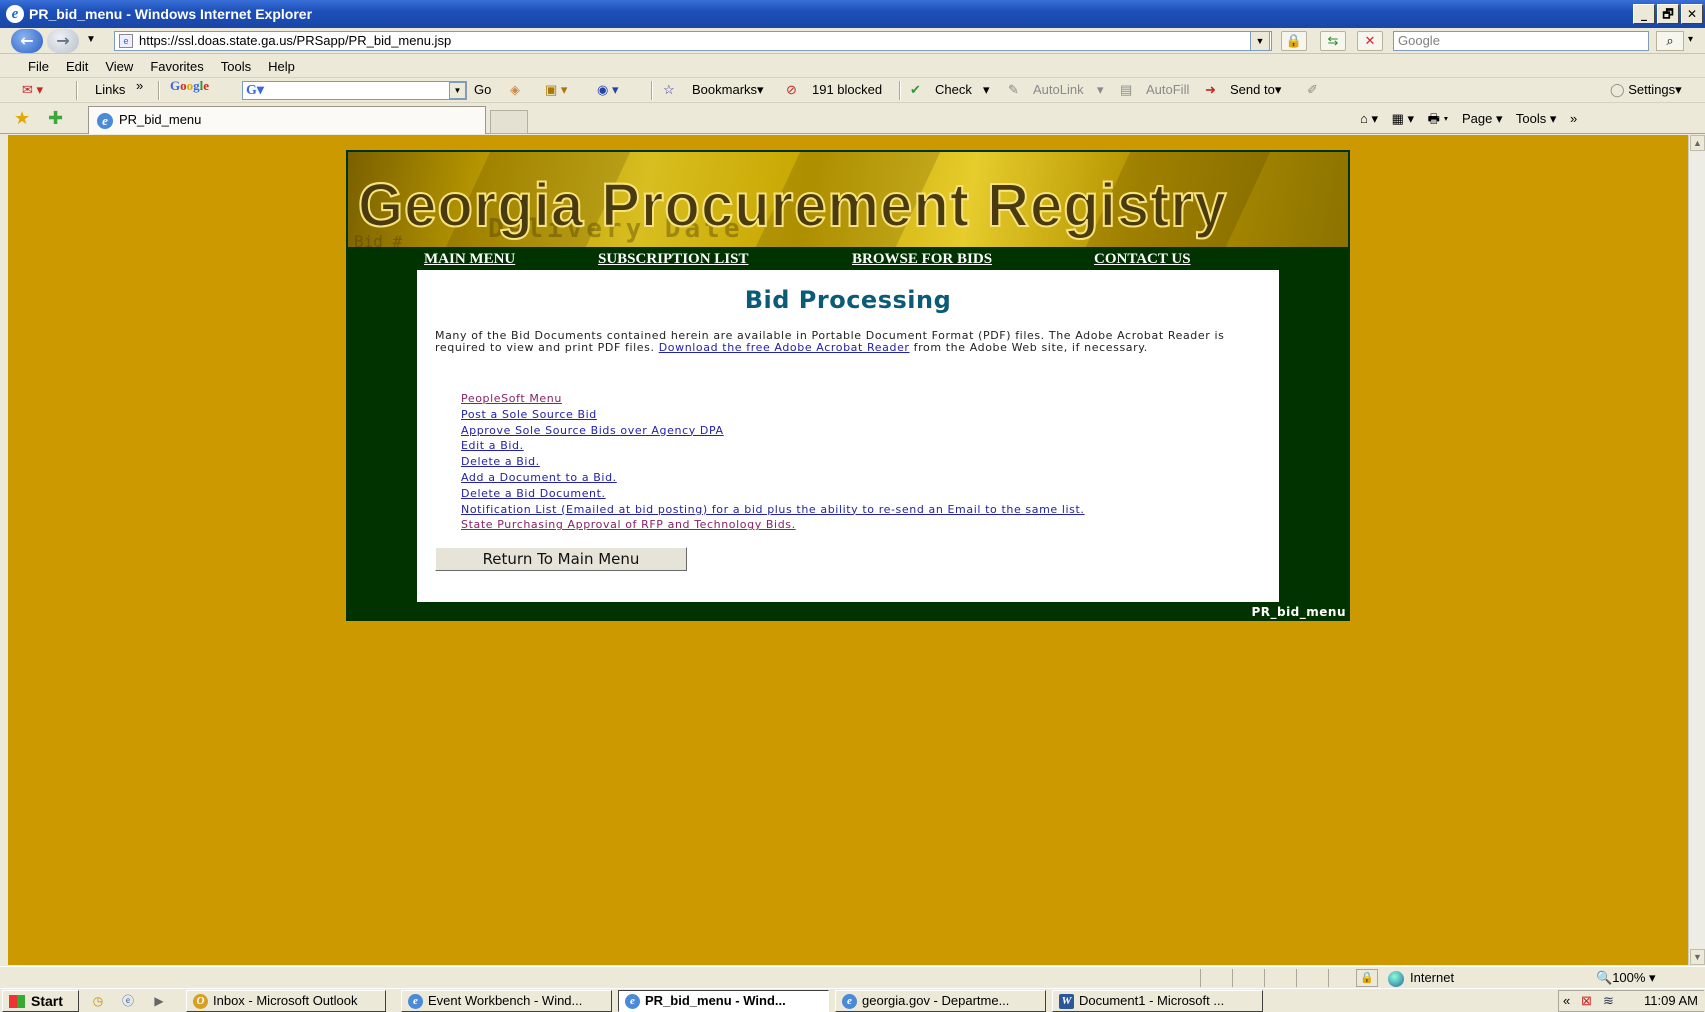  Describe the element at coordinates (1260, 41) in the screenshot. I see `url-dropdown-icon: ▼` at that location.